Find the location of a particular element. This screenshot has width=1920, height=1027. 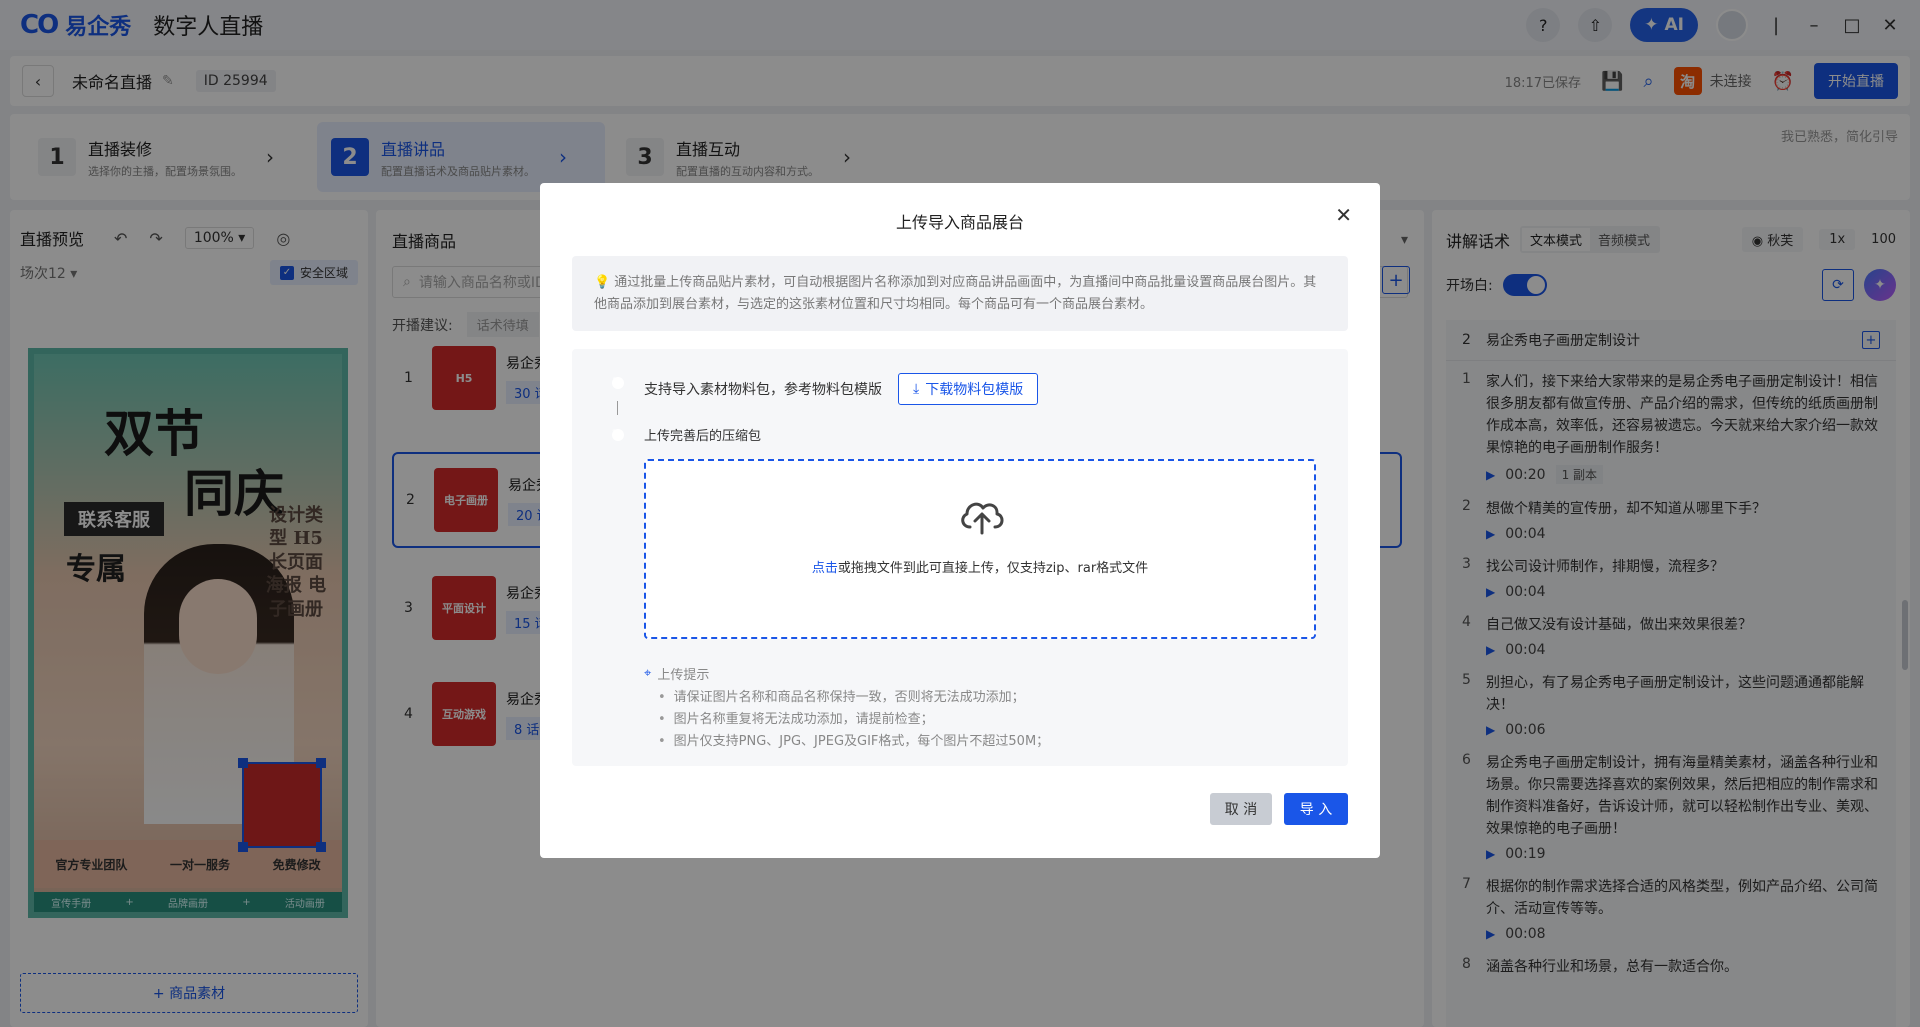

dialog-title: 上传导入商品展台 is located at coordinates (959, 222).